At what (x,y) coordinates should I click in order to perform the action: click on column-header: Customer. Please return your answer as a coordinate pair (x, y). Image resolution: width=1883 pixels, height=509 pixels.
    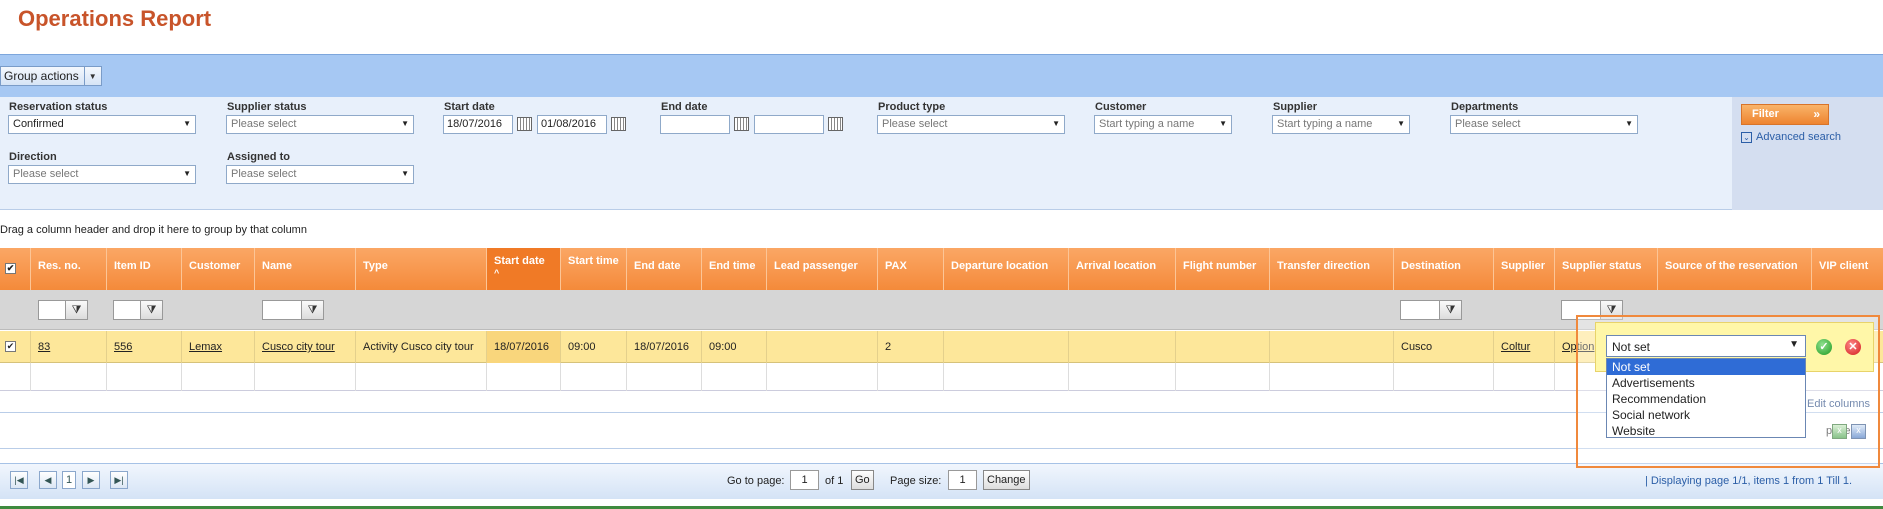
    Looking at the image, I should click on (218, 269).